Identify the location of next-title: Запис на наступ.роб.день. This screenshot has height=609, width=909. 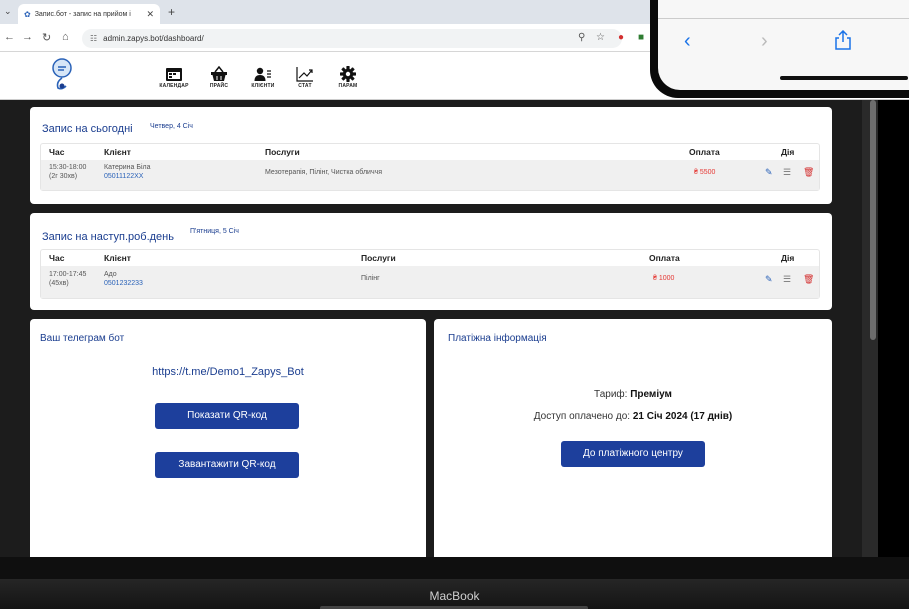
(108, 237).